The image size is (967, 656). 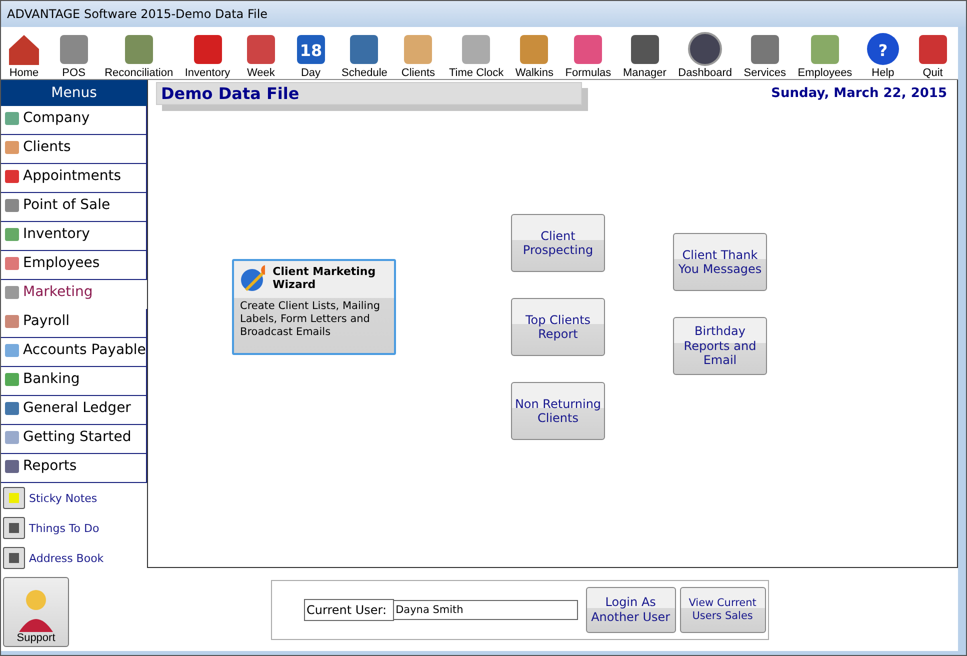 I want to click on sidebar-link: Address Book, so click(x=74, y=558).